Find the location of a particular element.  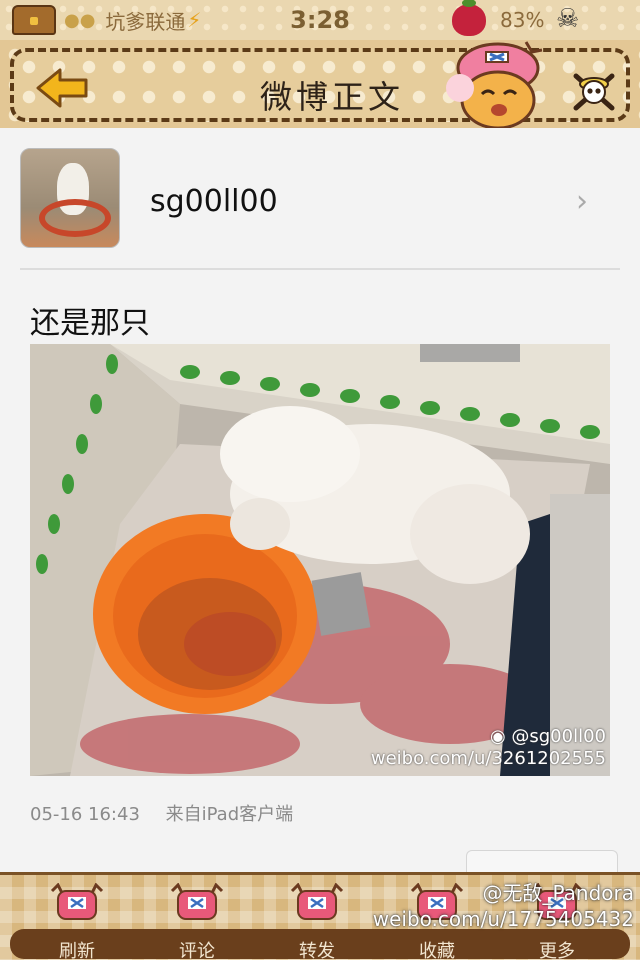

screenshot-watermark-user: @无敌_Pandora is located at coordinates (558, 893).